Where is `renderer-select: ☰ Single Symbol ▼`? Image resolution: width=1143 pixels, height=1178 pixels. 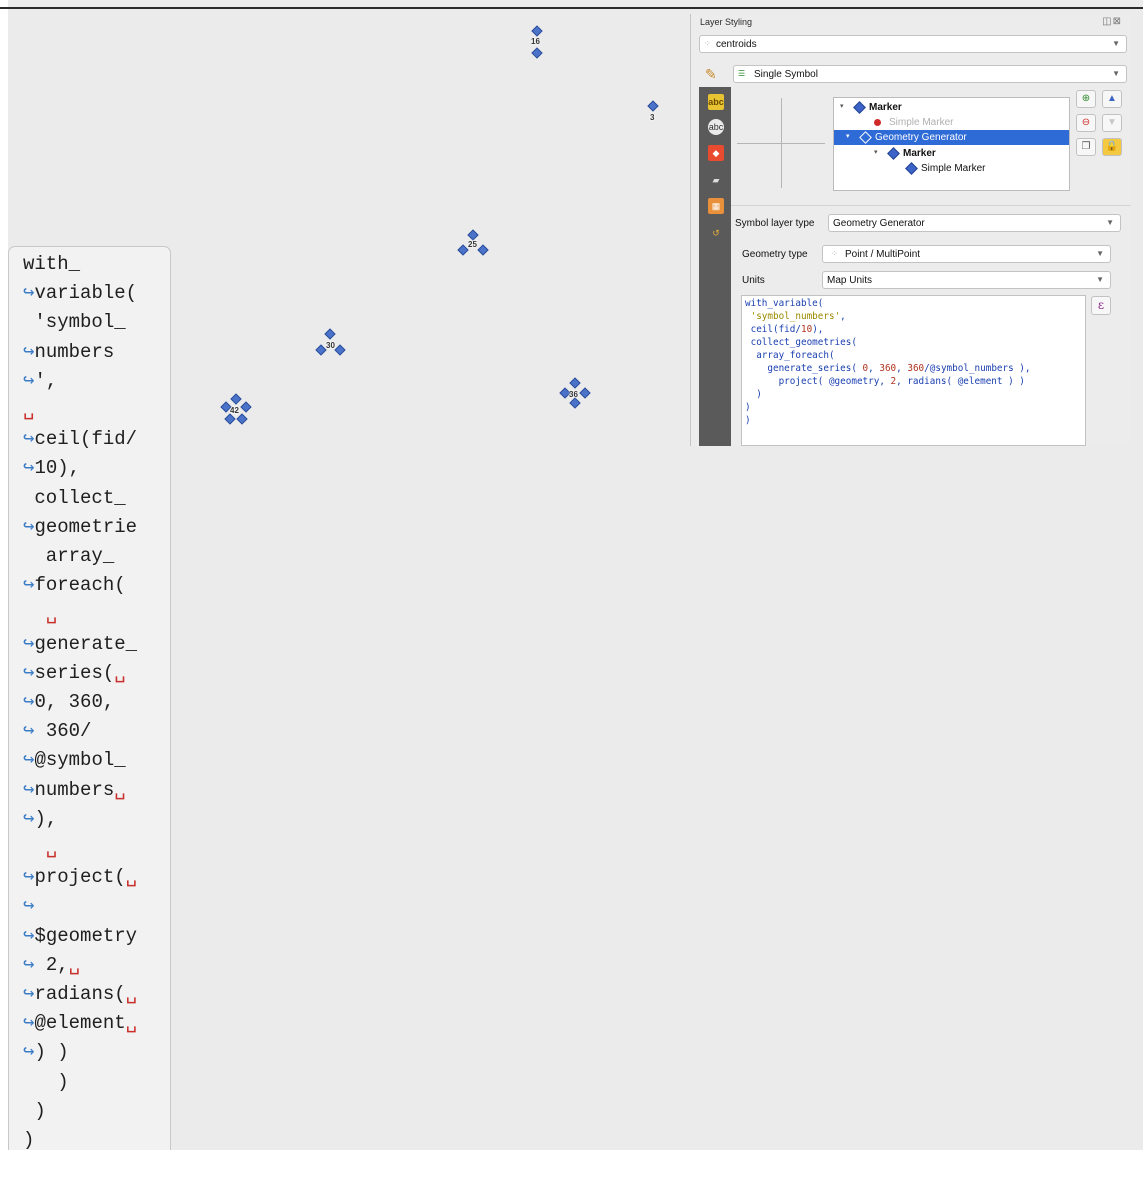 renderer-select: ☰ Single Symbol ▼ is located at coordinates (930, 74).